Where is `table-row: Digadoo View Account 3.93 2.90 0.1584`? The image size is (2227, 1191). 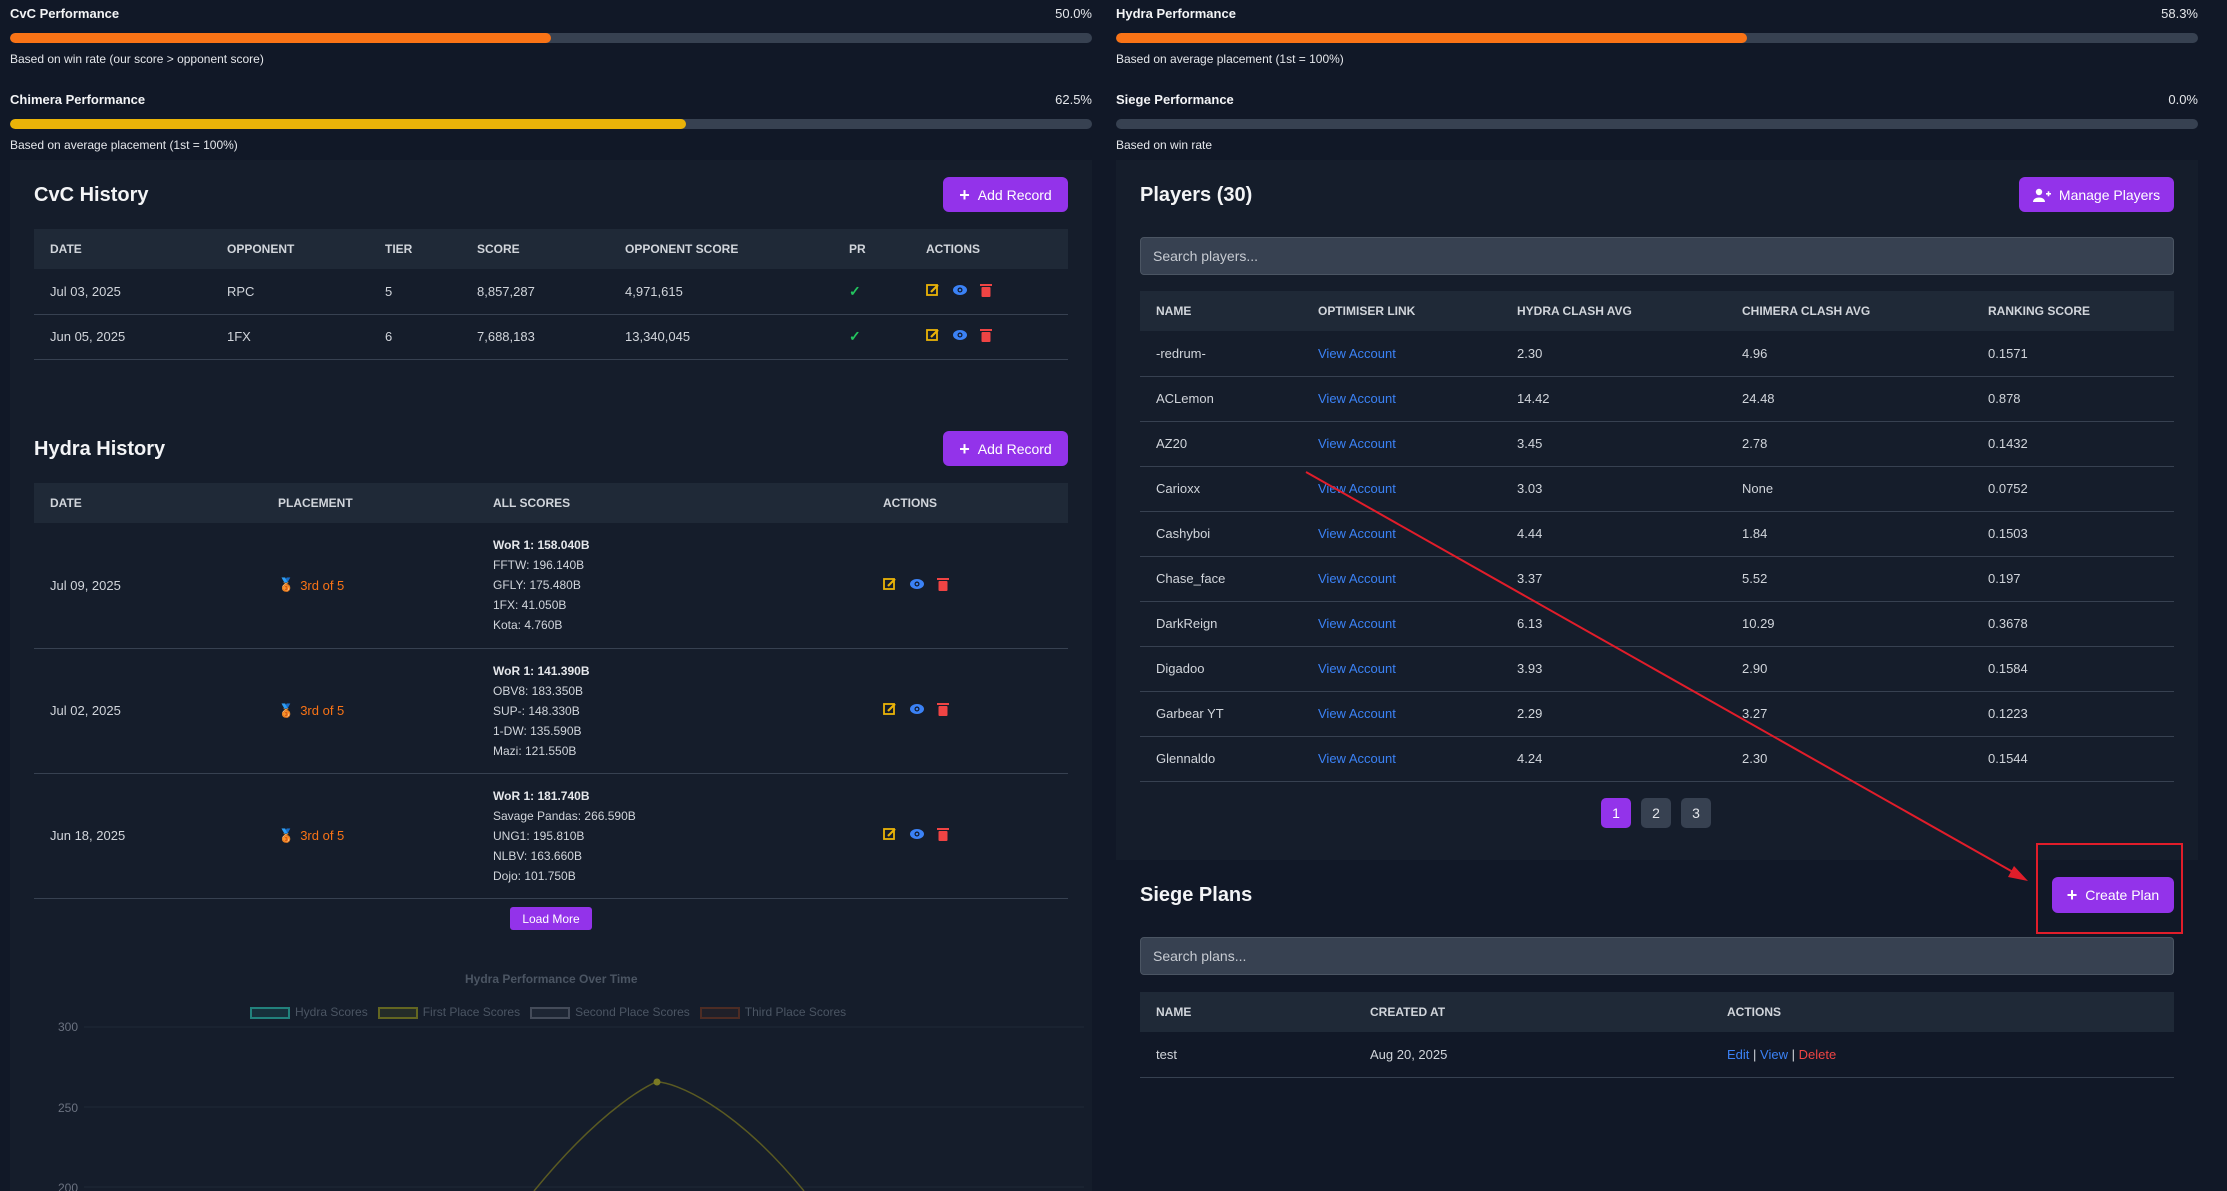
table-row: Digadoo View Account 3.93 2.90 0.1584 is located at coordinates (1657, 669).